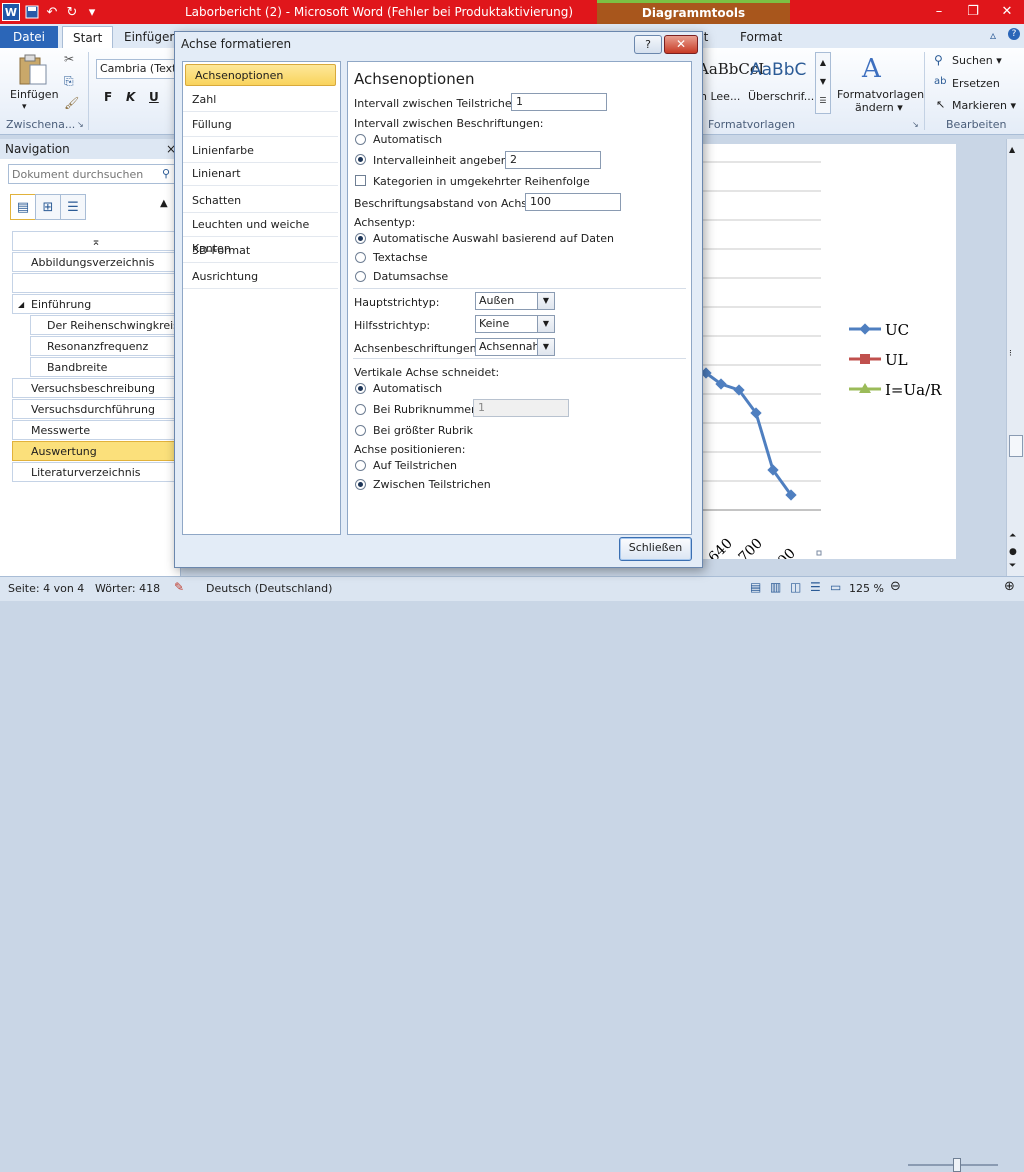 Image resolution: width=1024 pixels, height=1172 pixels. I want to click on vcross-auto-radio, so click(360, 388).